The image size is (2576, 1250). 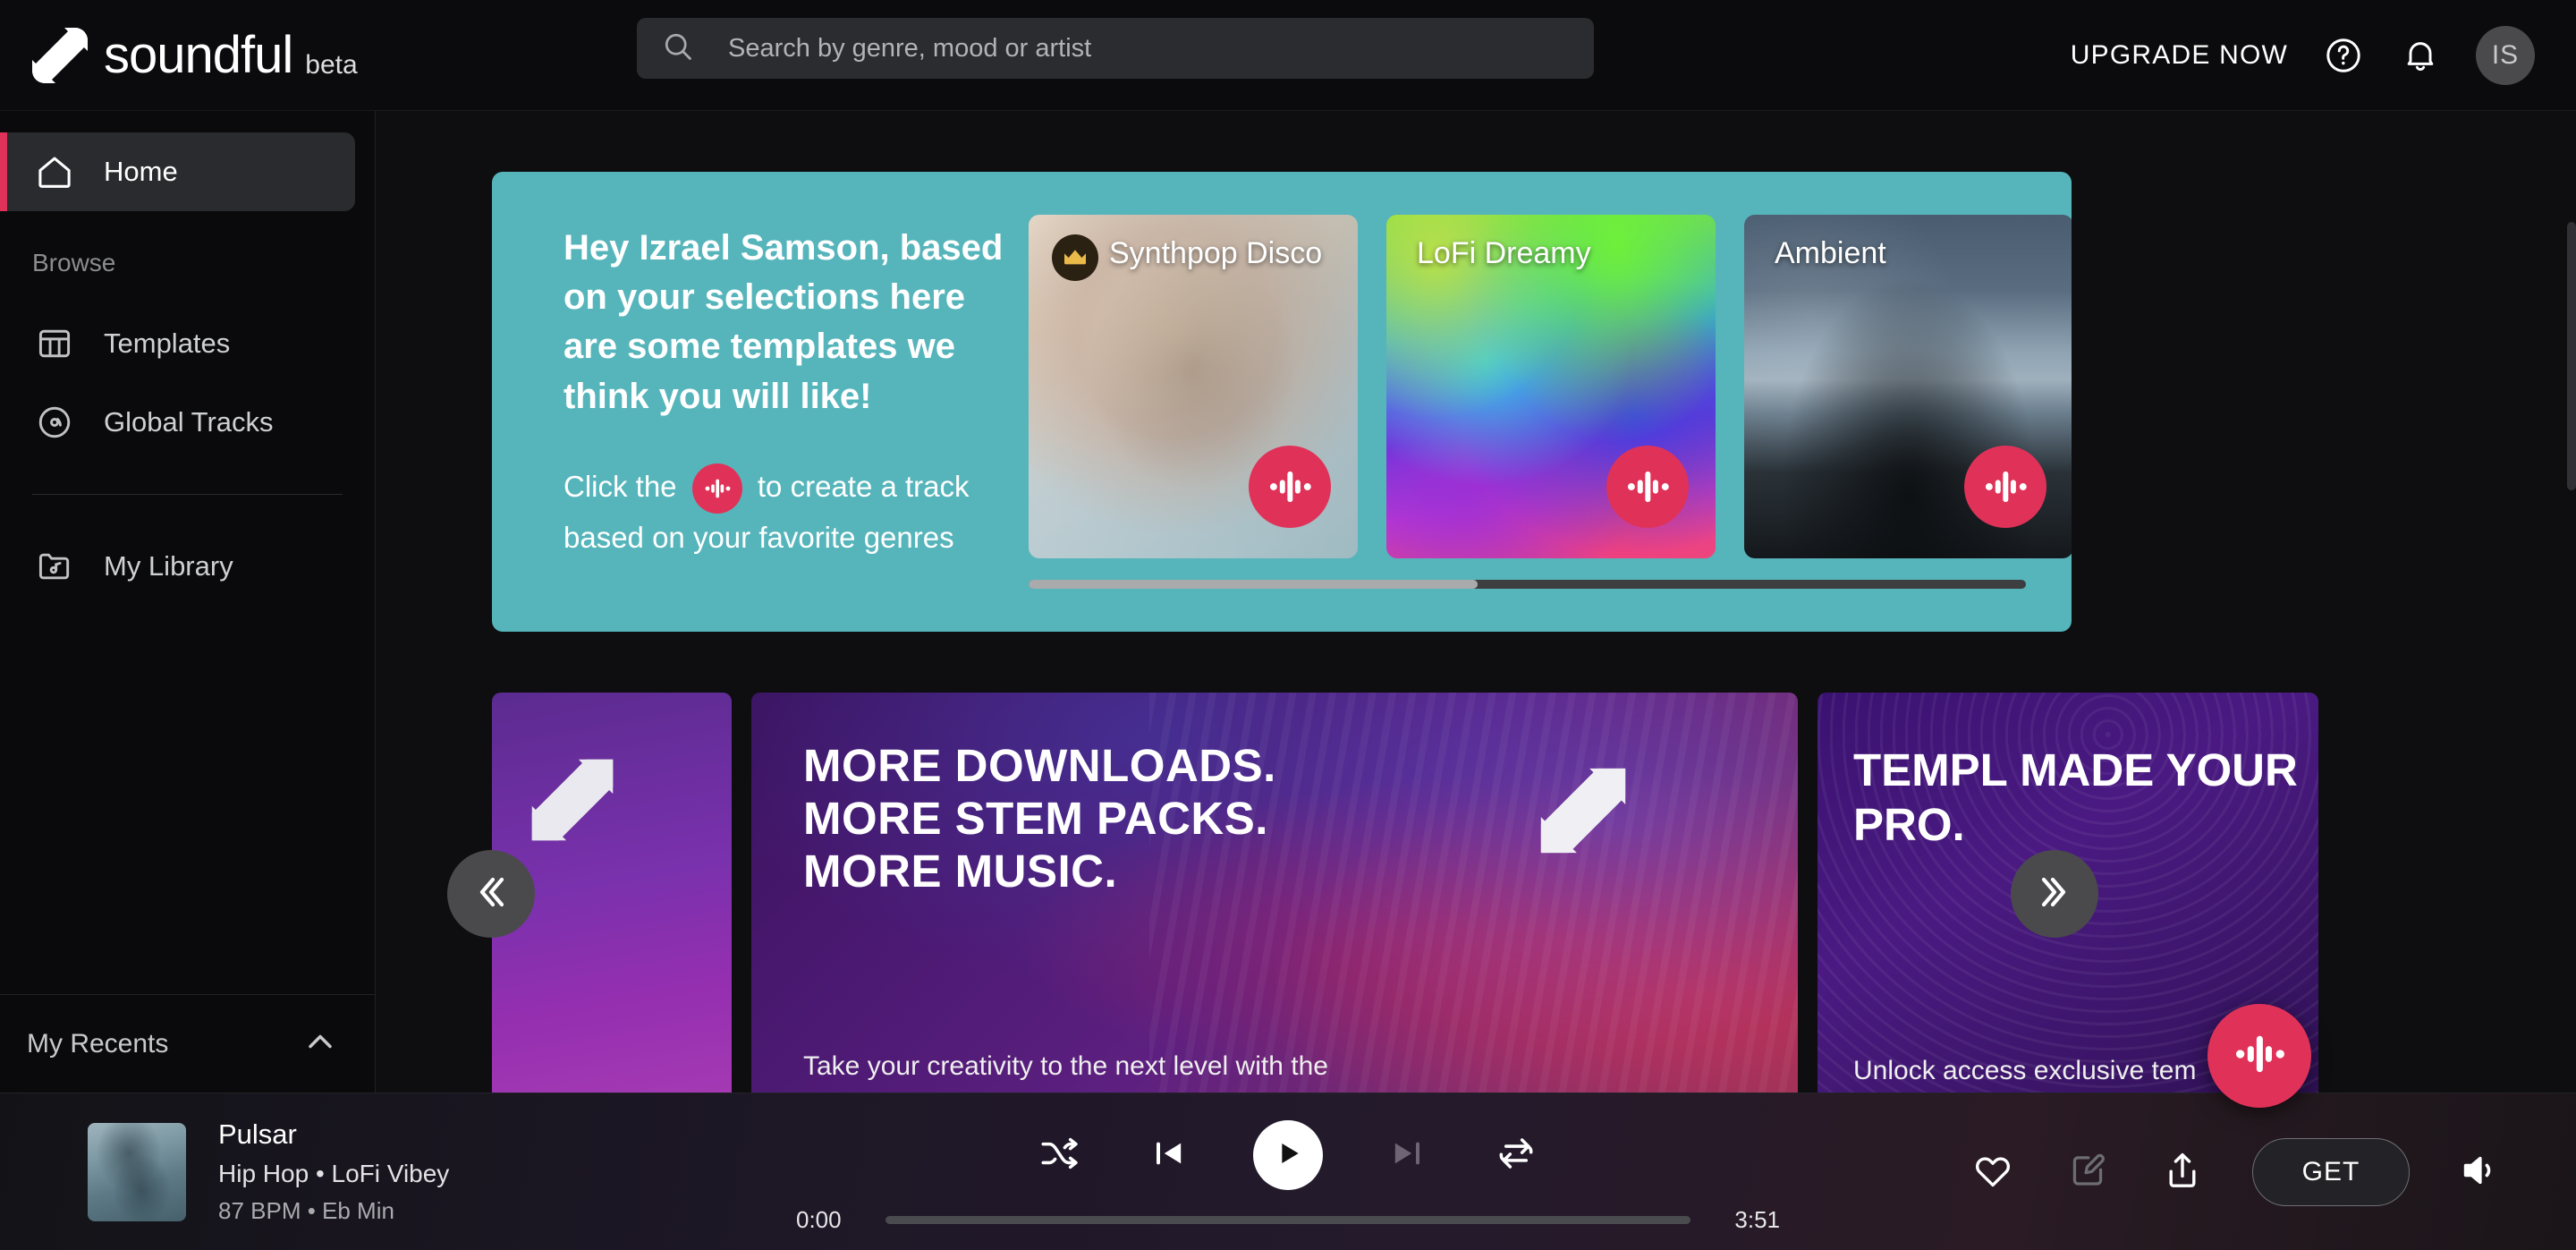 I want to click on volume-icon, so click(x=2479, y=1172).